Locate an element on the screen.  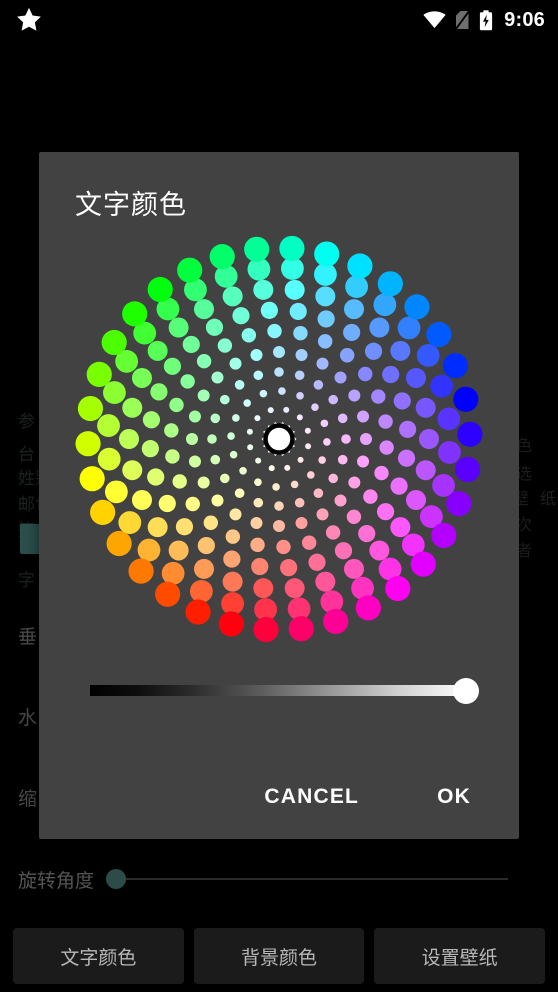
rotation-angle-thumb is located at coordinates (116, 879).